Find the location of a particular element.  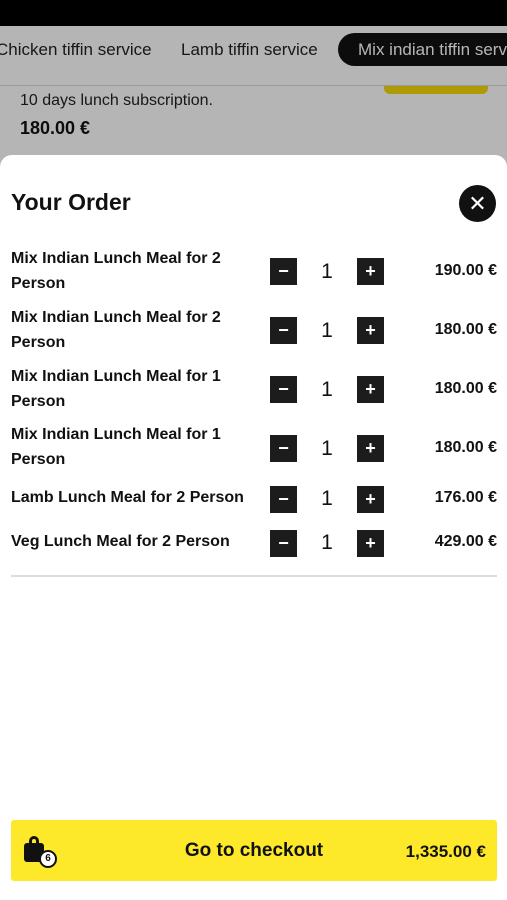

divider is located at coordinates (254, 576).